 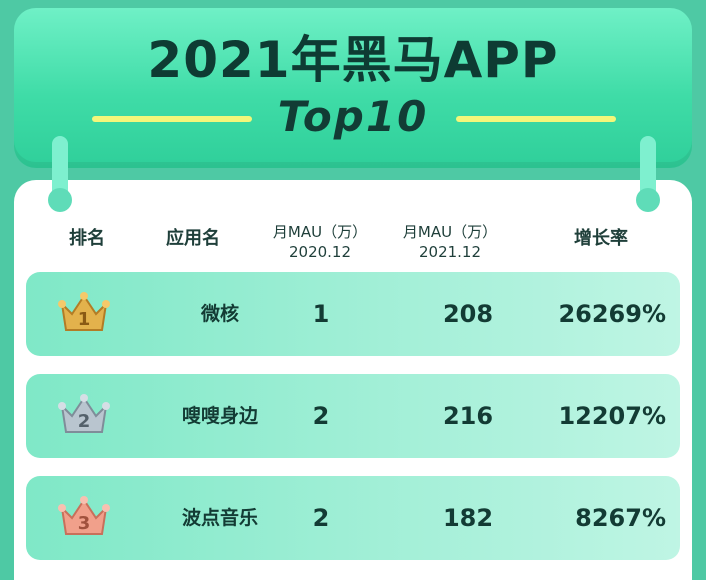 What do you see at coordinates (620, 518) in the screenshot?
I see `growth-value: 8267%` at bounding box center [620, 518].